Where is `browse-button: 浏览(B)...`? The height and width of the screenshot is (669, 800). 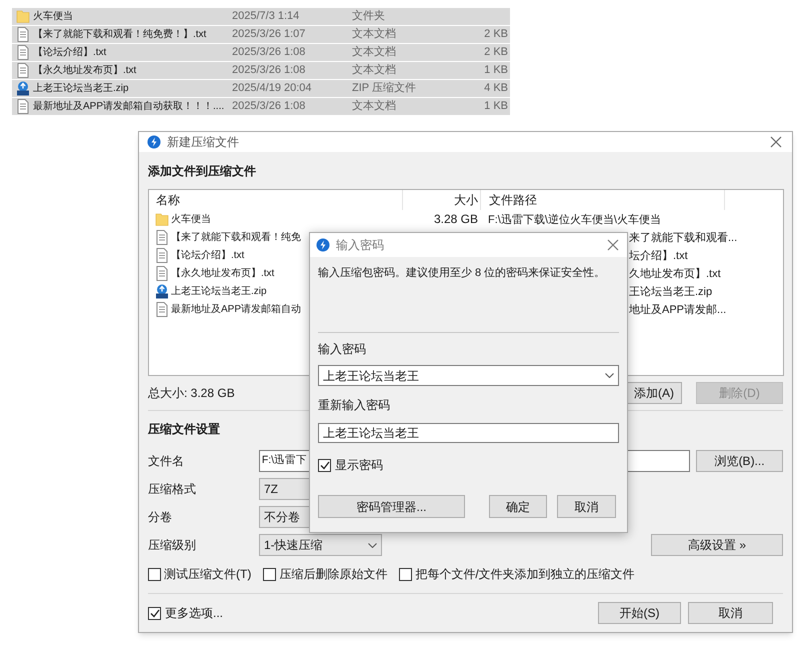
browse-button: 浏览(B)... is located at coordinates (739, 461).